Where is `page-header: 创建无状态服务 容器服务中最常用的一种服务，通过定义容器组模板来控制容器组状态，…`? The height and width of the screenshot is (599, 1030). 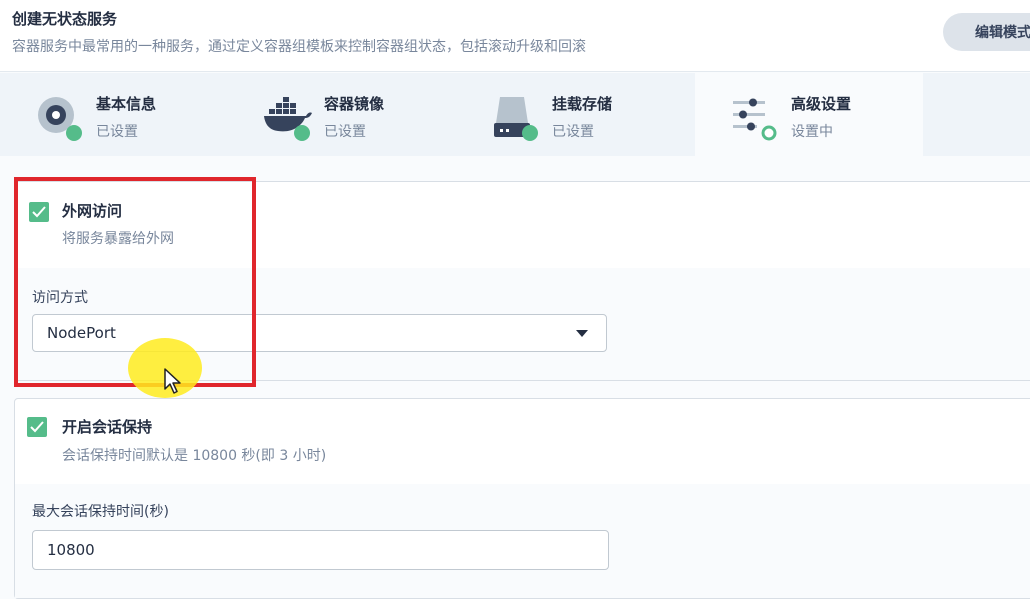
page-header: 创建无状态服务 容器服务中最常用的一种服务，通过定义容器组模板来控制容器组状态，… is located at coordinates (515, 36).